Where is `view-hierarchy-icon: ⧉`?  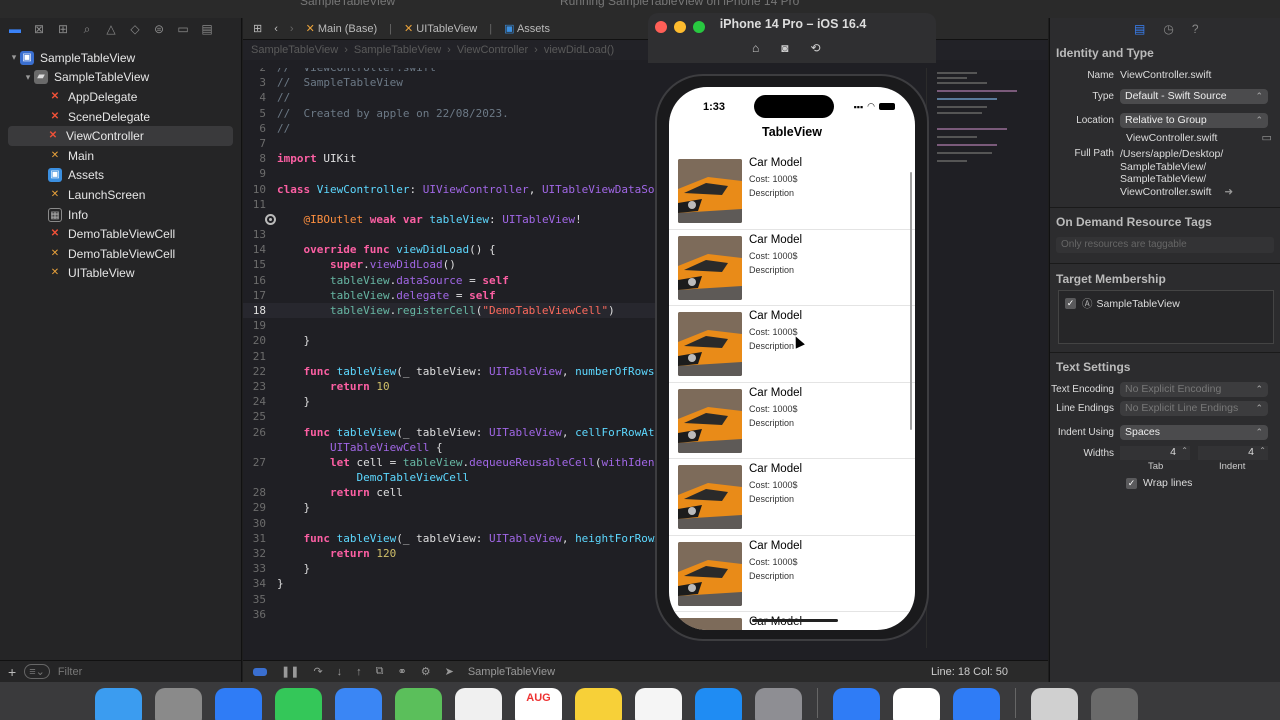 view-hierarchy-icon: ⧉ is located at coordinates (380, 671).